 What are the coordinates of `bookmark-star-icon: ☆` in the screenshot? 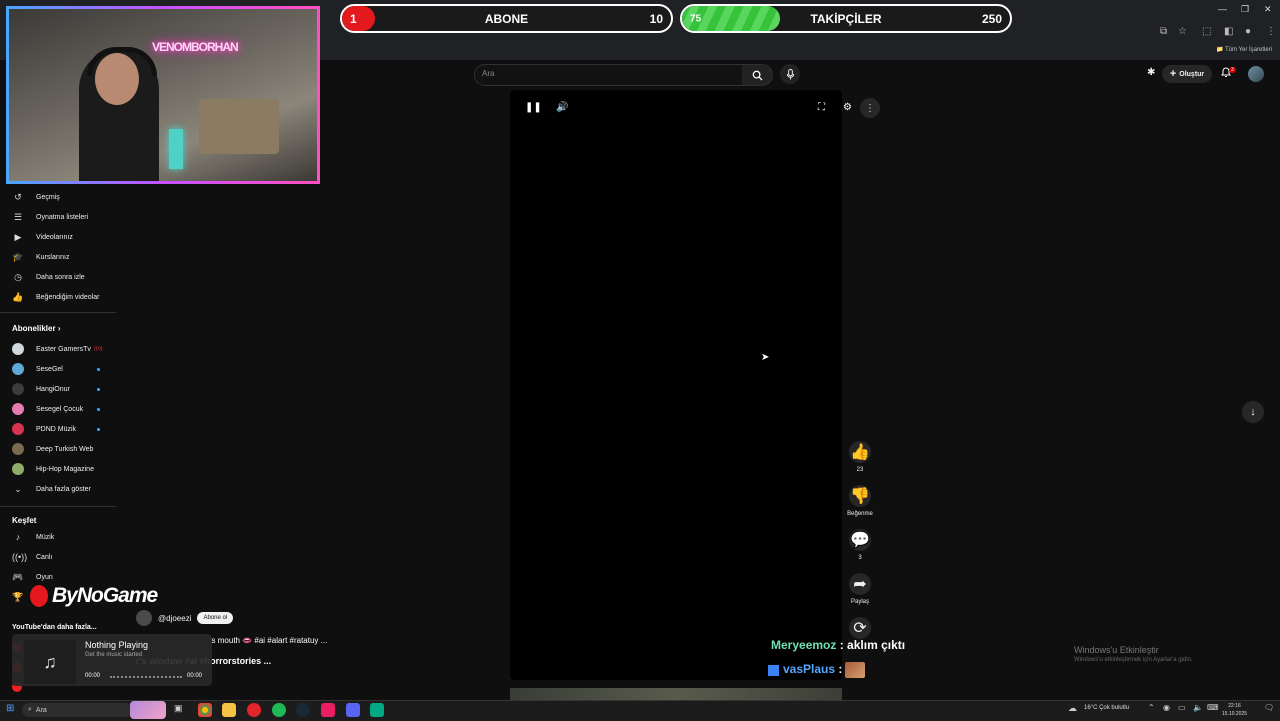 It's located at (1182, 31).